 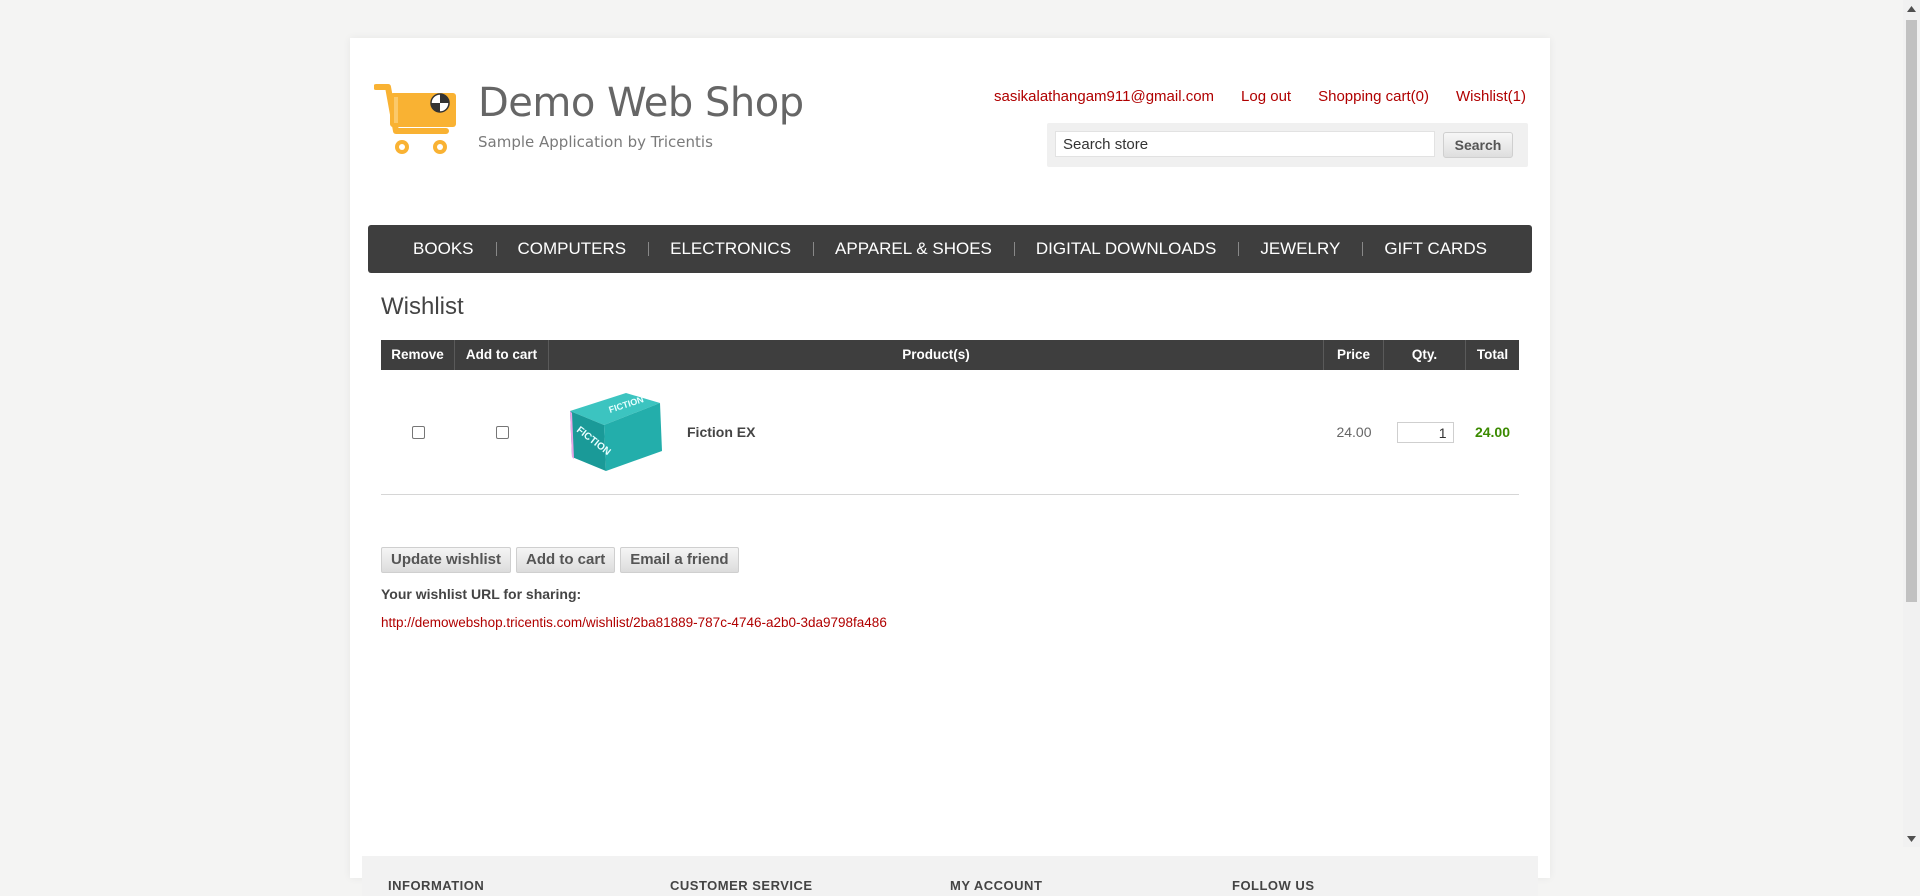 I want to click on page-title: Wishlist, so click(x=422, y=306).